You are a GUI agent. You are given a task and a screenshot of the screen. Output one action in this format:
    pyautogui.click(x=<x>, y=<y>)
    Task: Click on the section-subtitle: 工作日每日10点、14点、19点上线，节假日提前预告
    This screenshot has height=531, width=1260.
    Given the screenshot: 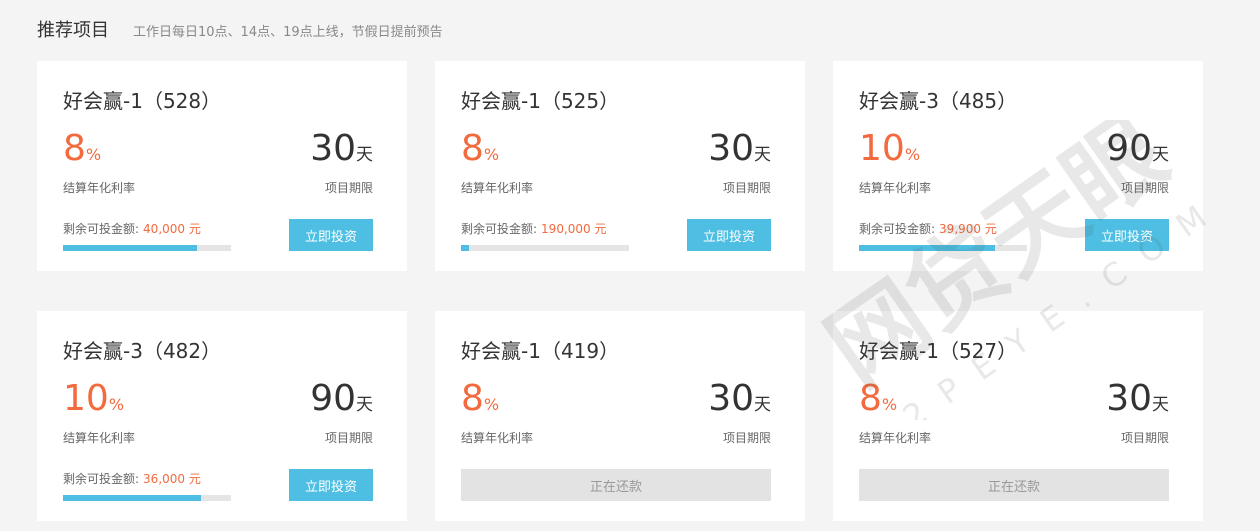 What is the action you would take?
    pyautogui.click(x=288, y=32)
    